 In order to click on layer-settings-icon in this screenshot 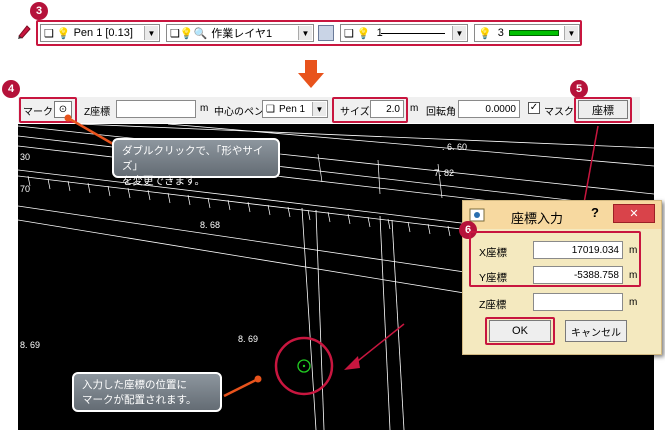, I will do `click(326, 33)`.